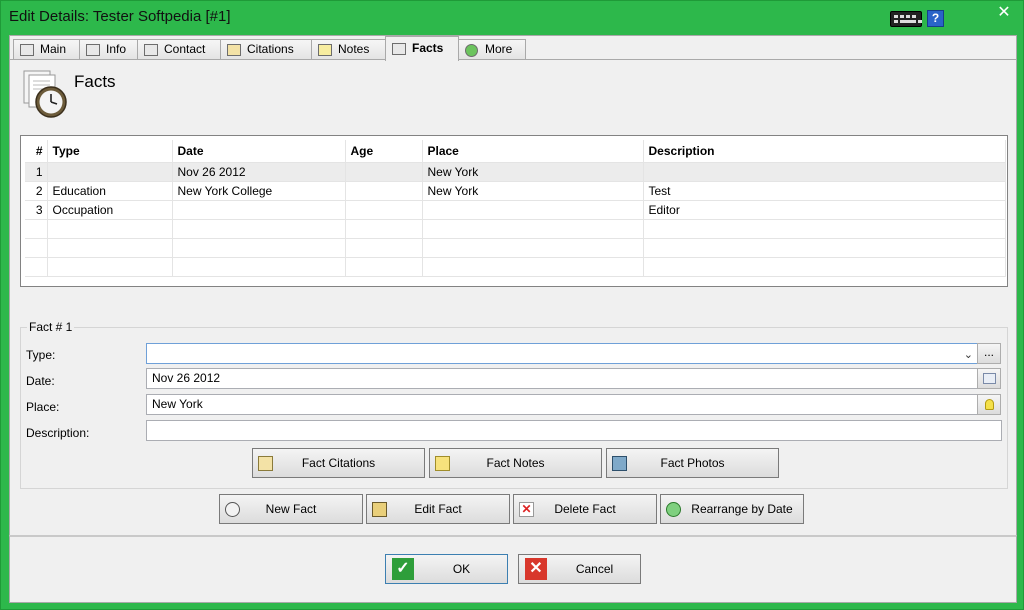  What do you see at coordinates (533, 151) in the screenshot?
I see `column-header-place: Place` at bounding box center [533, 151].